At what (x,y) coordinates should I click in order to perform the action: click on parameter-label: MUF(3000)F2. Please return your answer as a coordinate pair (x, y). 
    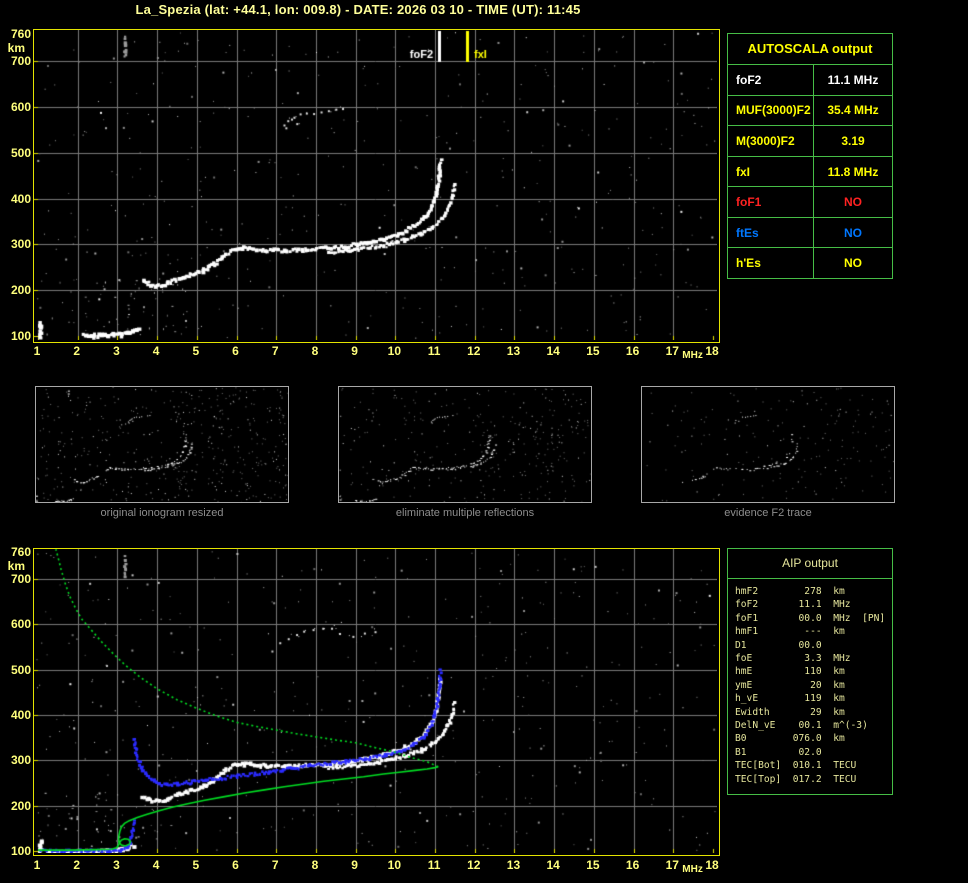
    Looking at the image, I should click on (773, 110).